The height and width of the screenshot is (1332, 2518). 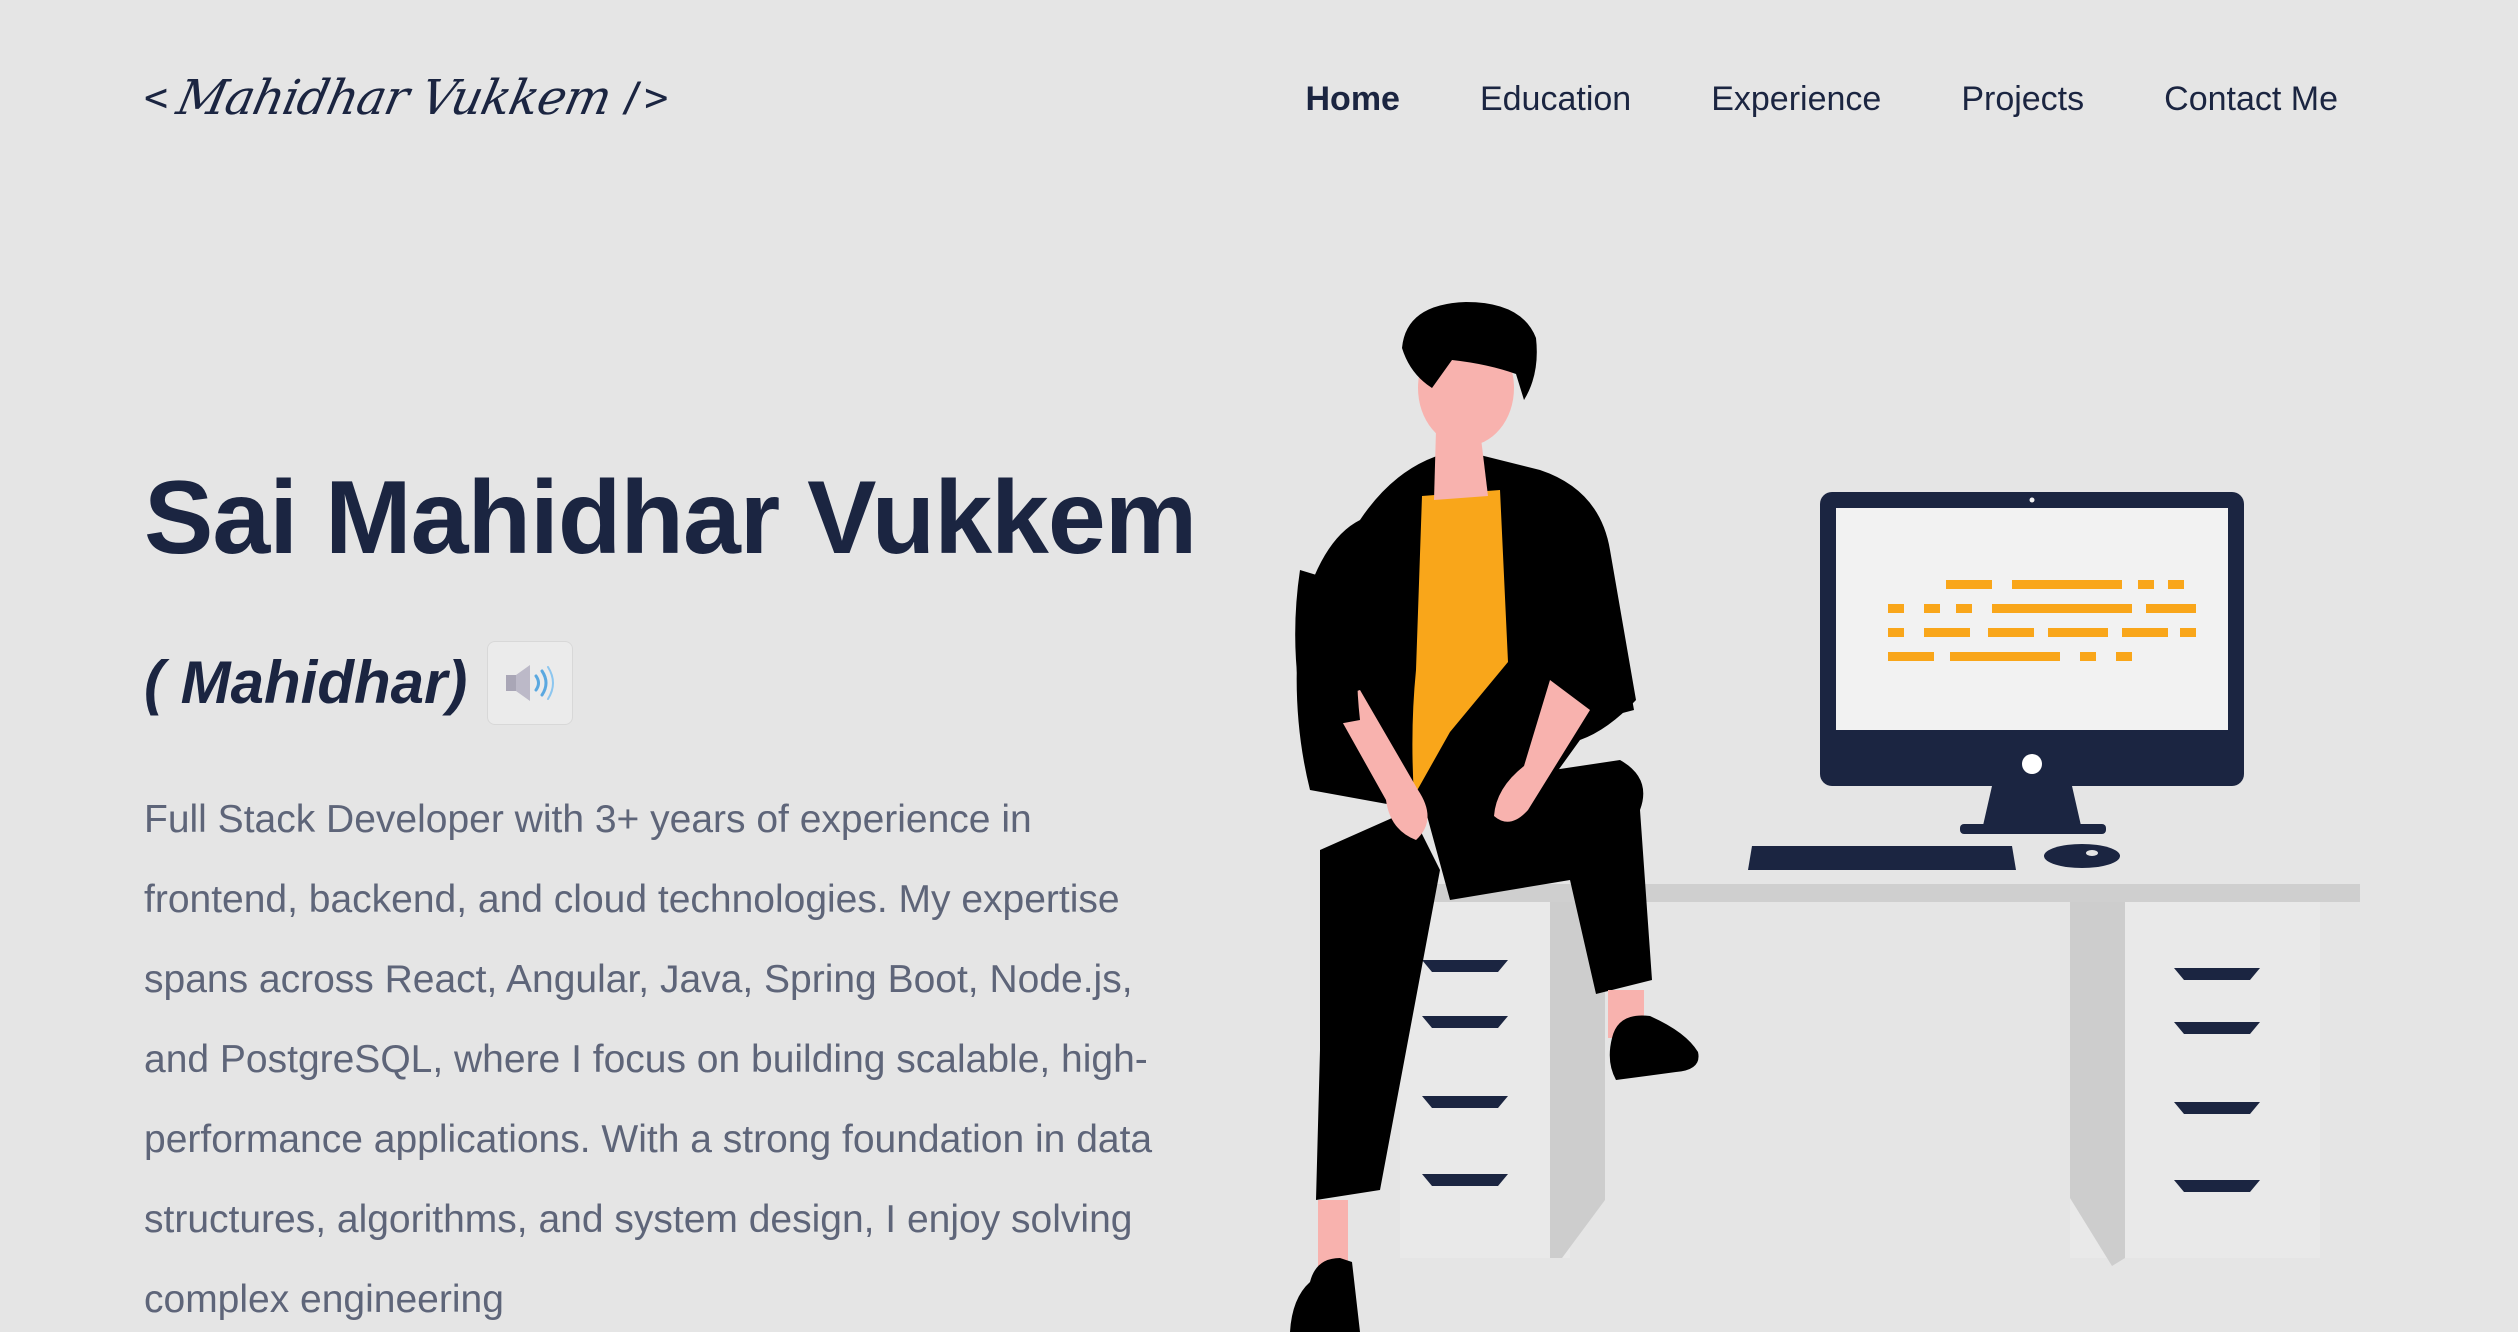 What do you see at coordinates (2251, 99) in the screenshot?
I see `nav-item-contact-me: Contact Me` at bounding box center [2251, 99].